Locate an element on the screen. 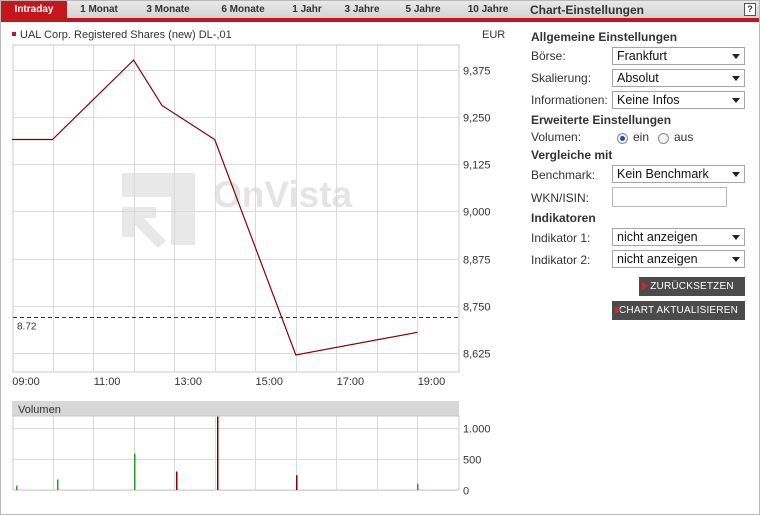  volumen-off-radio is located at coordinates (663, 138).